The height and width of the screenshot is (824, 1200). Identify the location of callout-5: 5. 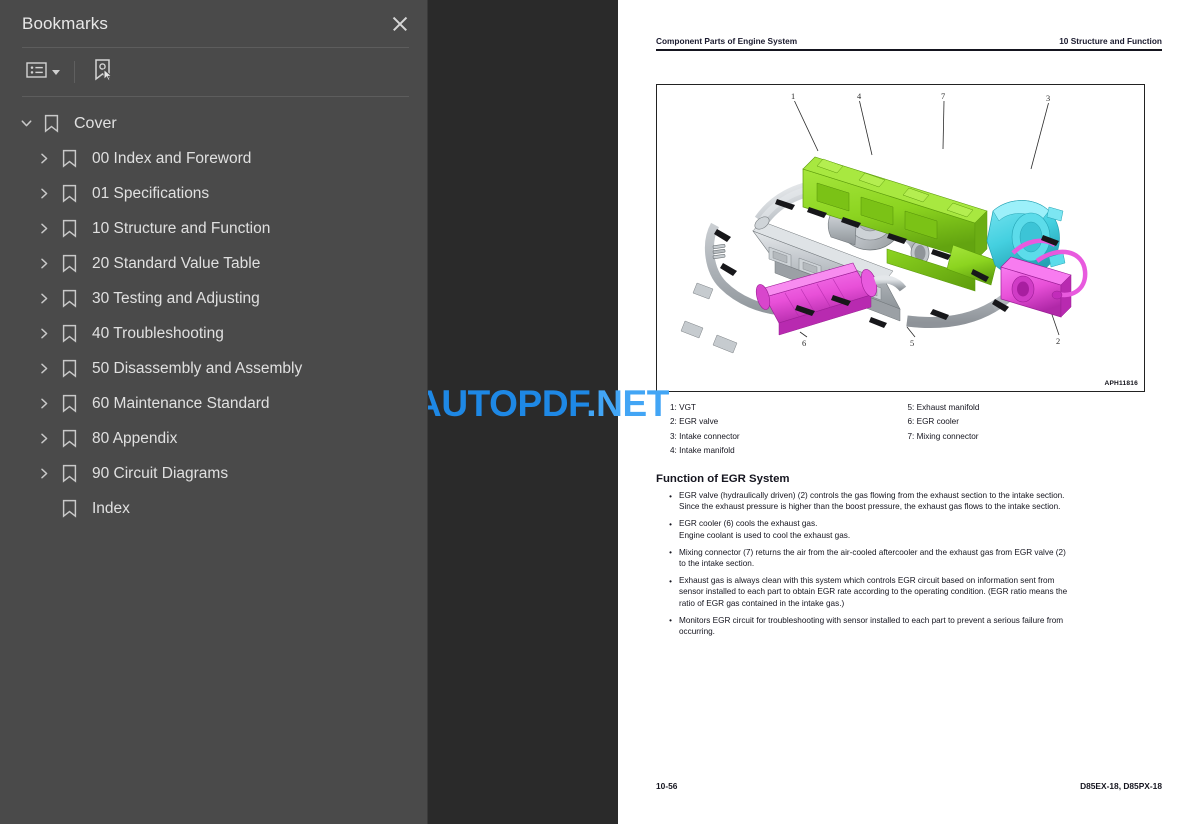
(912, 343).